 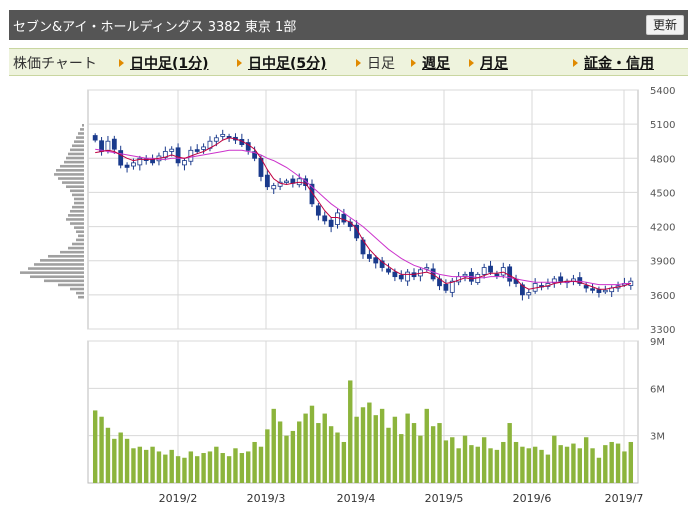 I want to click on price-tick-label: 3600, so click(x=662, y=296).